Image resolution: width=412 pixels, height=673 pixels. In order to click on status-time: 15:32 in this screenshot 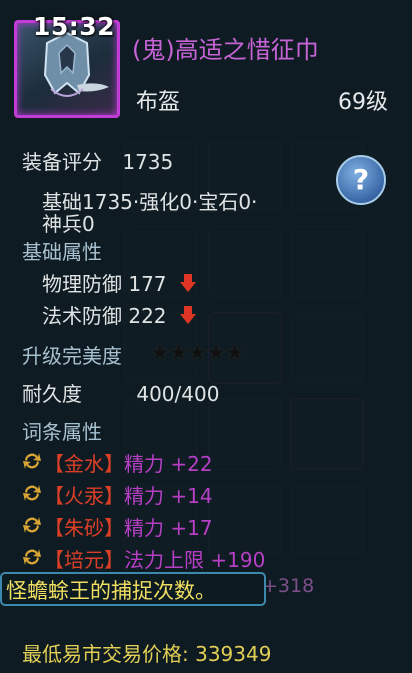, I will do `click(74, 26)`.